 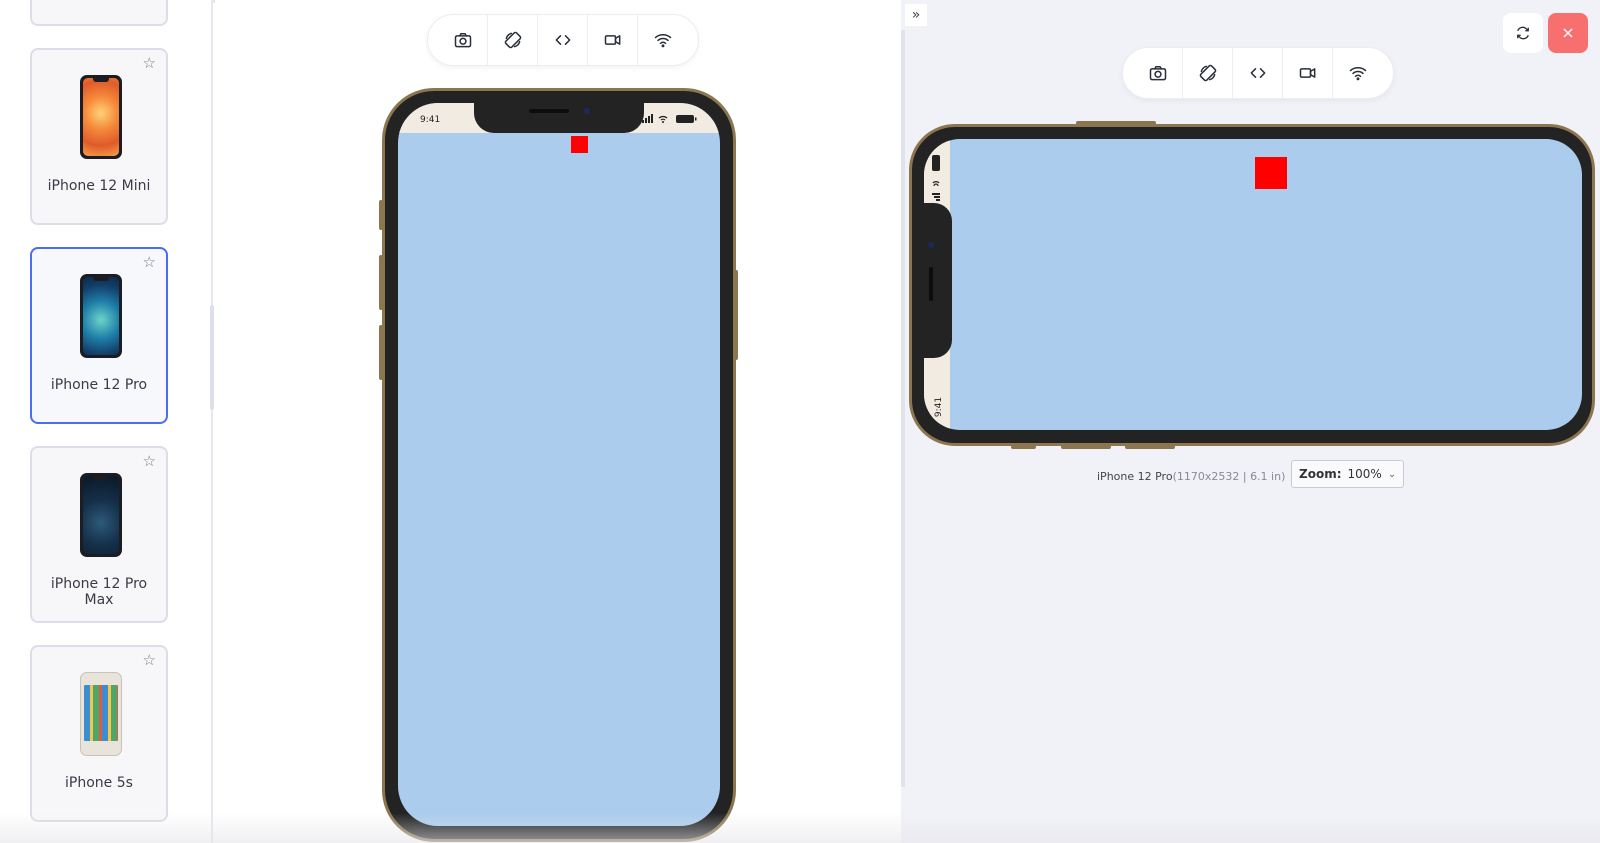 I want to click on refresh-icon, so click(x=1523, y=33).